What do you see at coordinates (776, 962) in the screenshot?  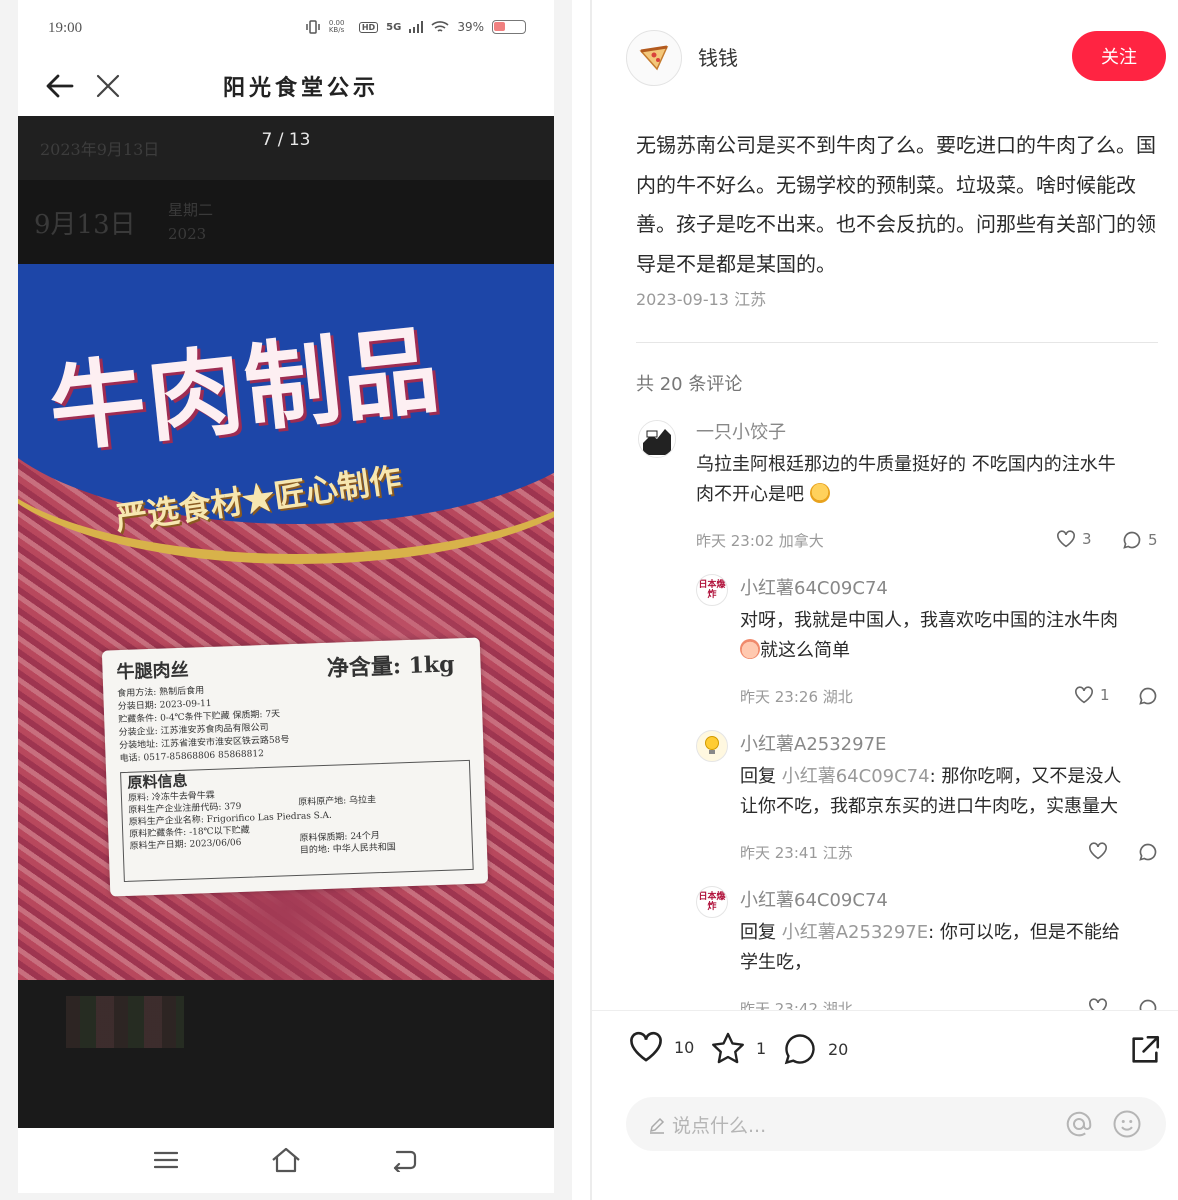 I see `comment-text-line: 学生吃，` at bounding box center [776, 962].